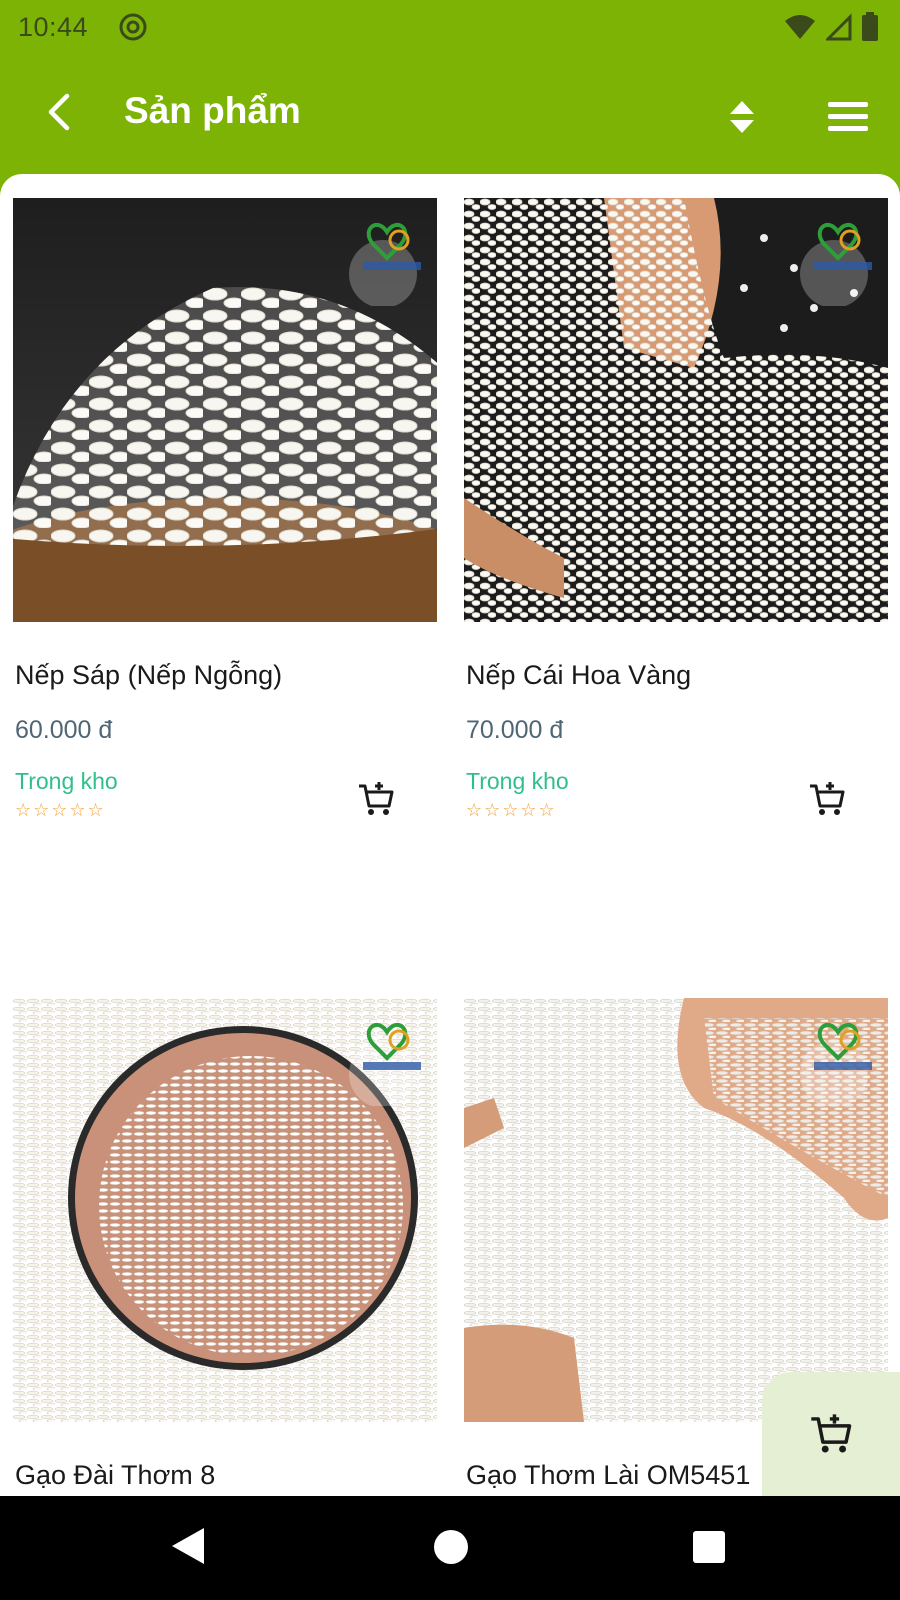 The width and height of the screenshot is (900, 1600). I want to click on product-name: Gạo Thơm Lài OM5451, so click(608, 1475).